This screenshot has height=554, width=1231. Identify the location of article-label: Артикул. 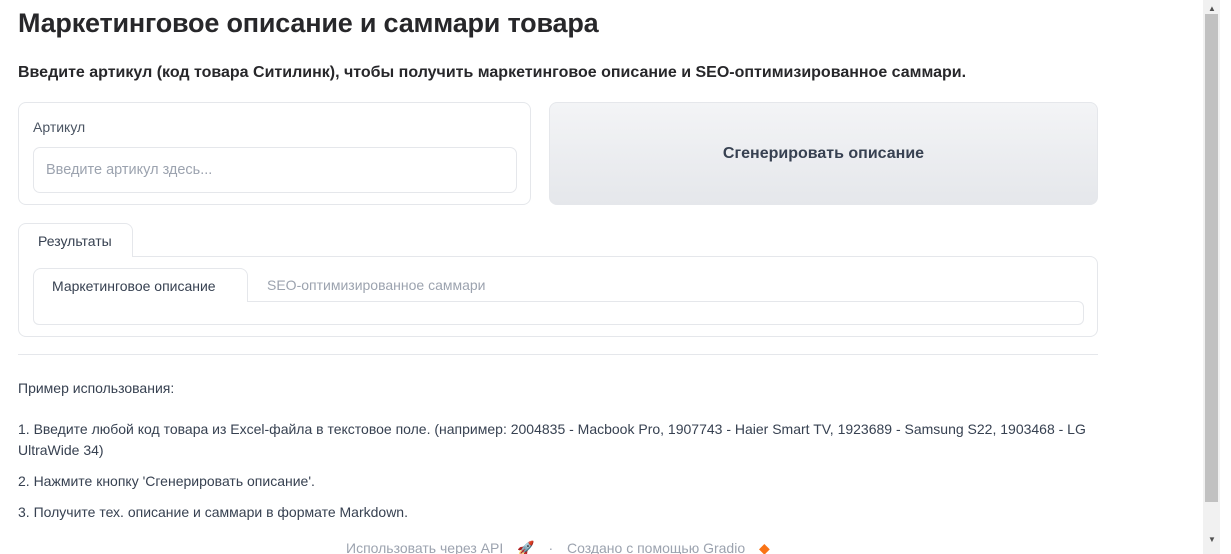
(59, 127).